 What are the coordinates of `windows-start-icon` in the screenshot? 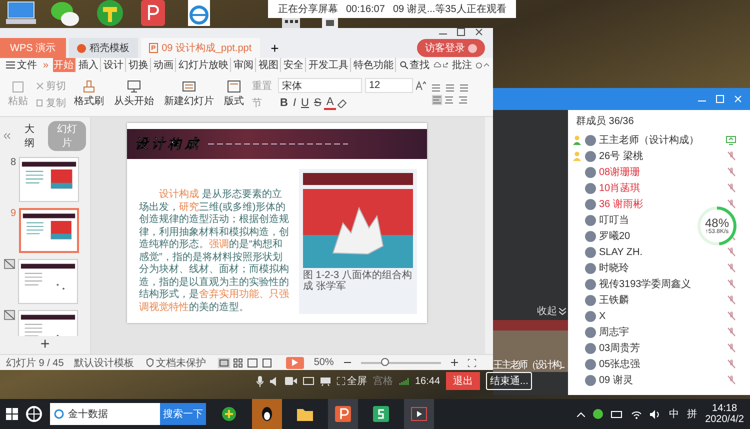 It's located at (12, 414).